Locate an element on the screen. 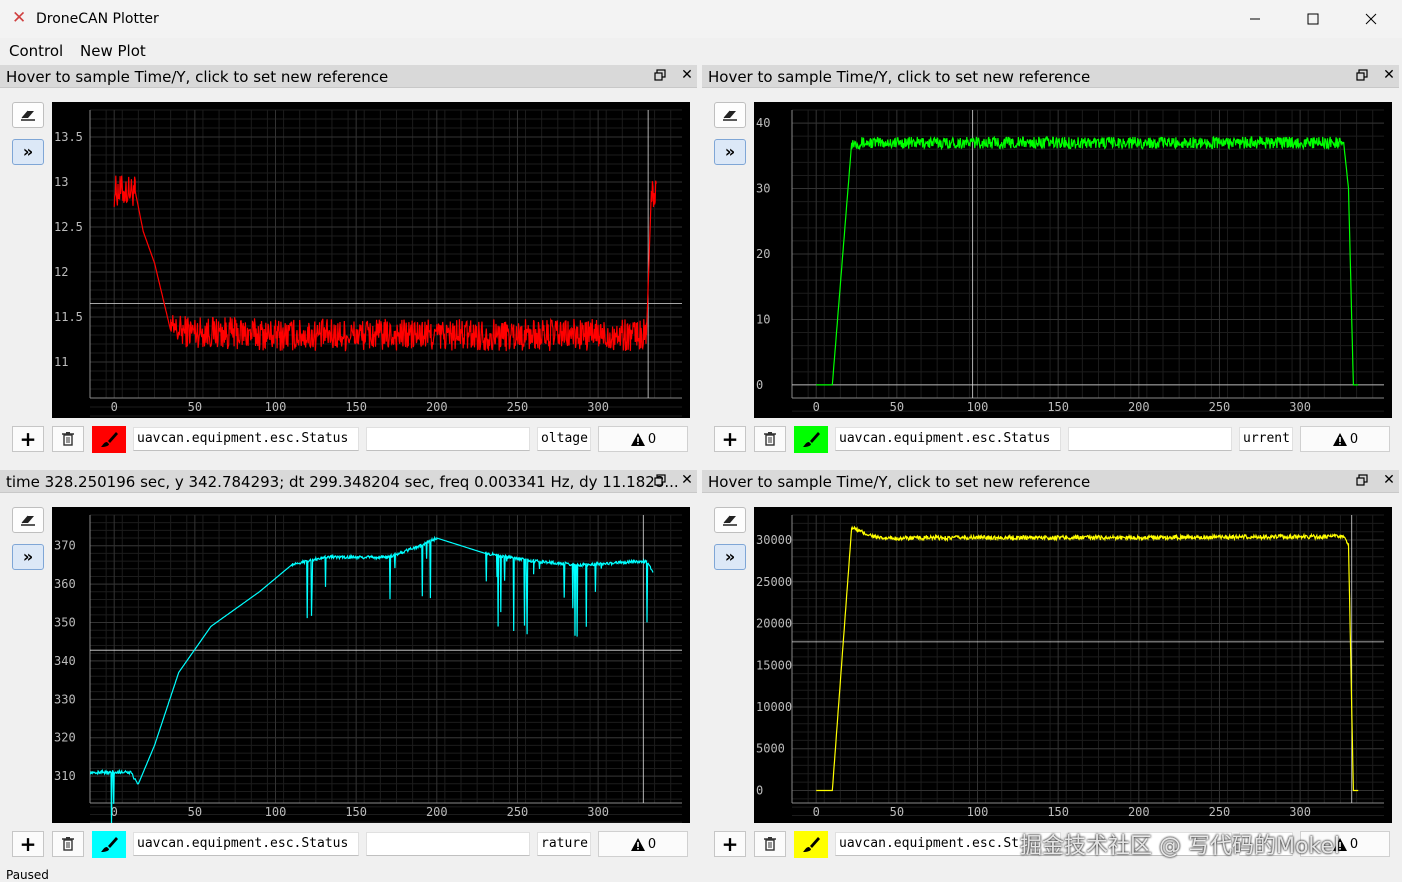 Image resolution: width=1402 pixels, height=882 pixels. y-tick-label: 12.5 is located at coordinates (68, 227).